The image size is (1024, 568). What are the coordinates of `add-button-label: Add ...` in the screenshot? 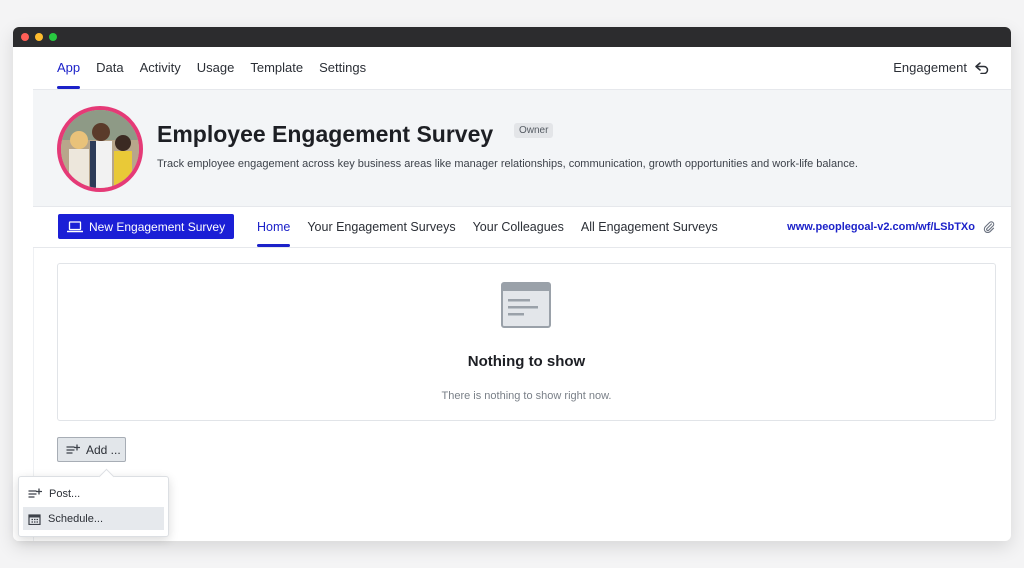 It's located at (103, 449).